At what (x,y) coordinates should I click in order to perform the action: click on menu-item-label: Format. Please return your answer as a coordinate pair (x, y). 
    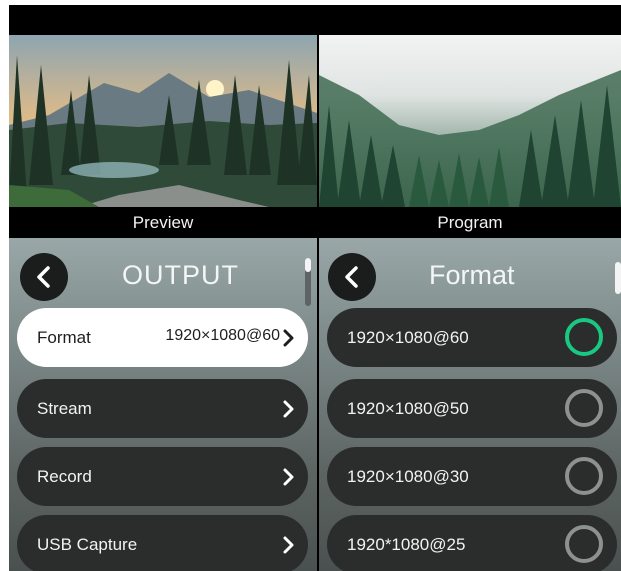
    Looking at the image, I should click on (64, 337).